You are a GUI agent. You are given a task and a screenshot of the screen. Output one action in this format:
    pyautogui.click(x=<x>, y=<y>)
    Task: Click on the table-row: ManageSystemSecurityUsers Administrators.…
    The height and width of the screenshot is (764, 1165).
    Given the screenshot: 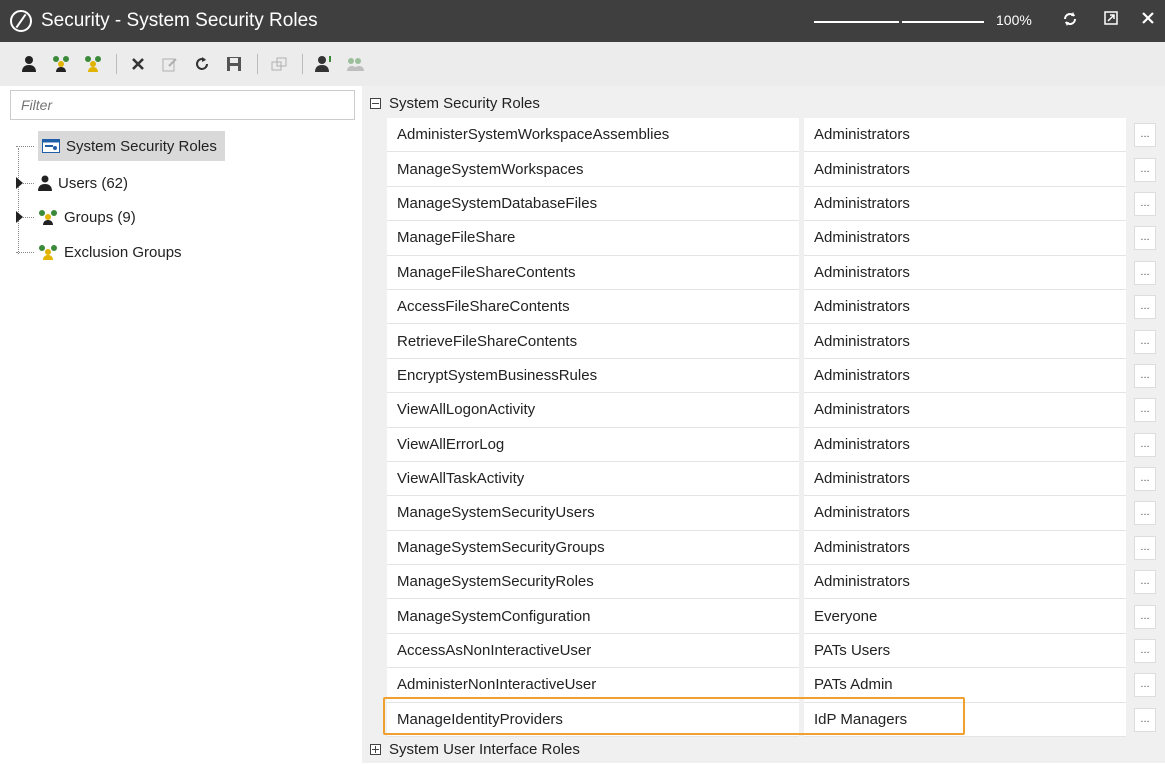 What is the action you would take?
    pyautogui.click(x=776, y=513)
    